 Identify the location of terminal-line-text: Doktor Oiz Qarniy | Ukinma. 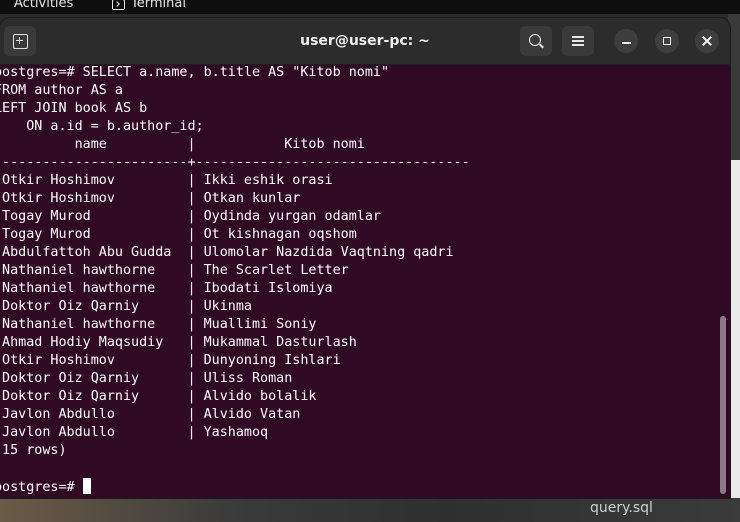
(126, 306).